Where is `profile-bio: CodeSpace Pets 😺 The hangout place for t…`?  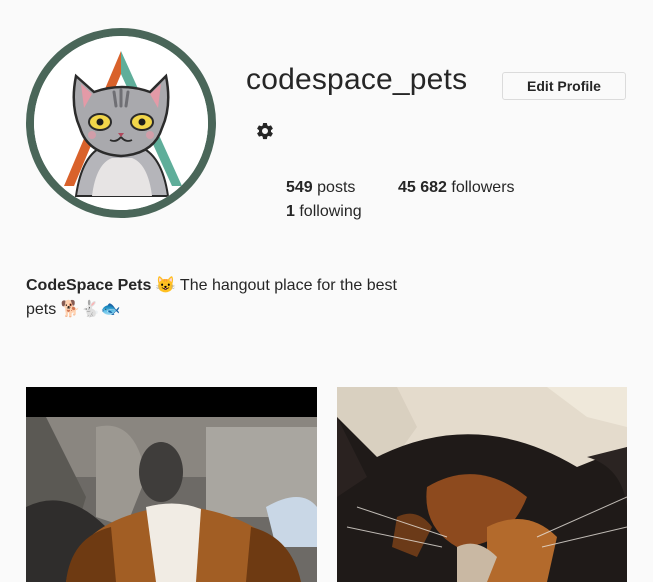 profile-bio: CodeSpace Pets 😺 The hangout place for t… is located at coordinates (216, 298).